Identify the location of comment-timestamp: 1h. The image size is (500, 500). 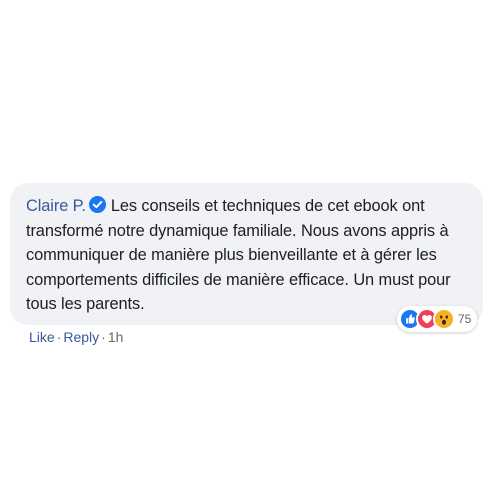
(116, 337).